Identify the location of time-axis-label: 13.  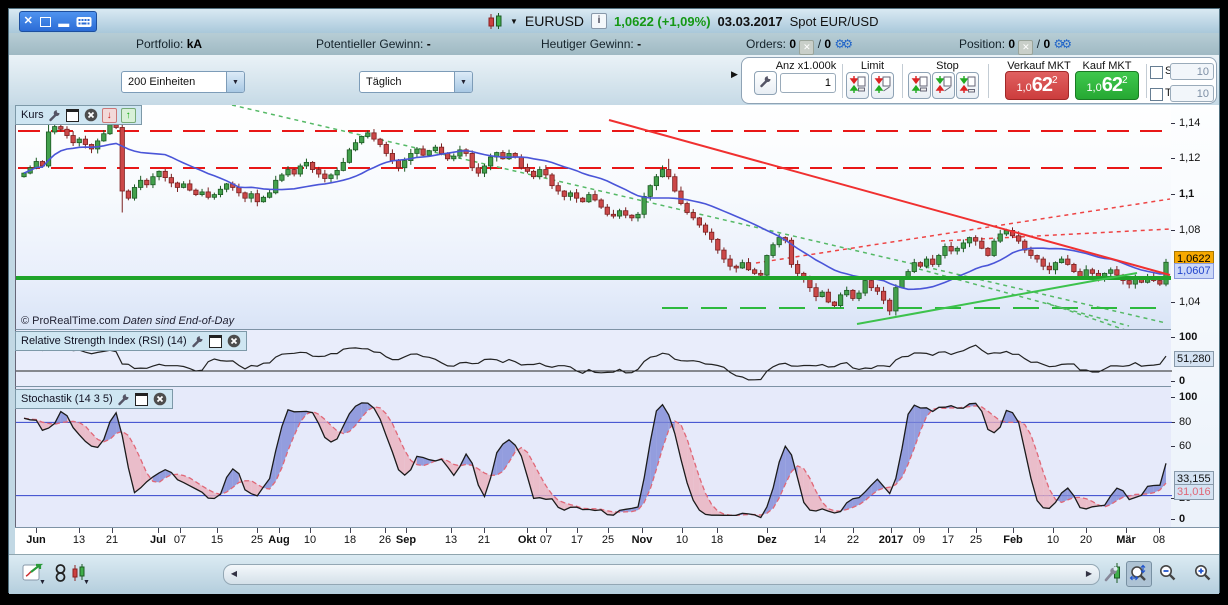
(451, 540).